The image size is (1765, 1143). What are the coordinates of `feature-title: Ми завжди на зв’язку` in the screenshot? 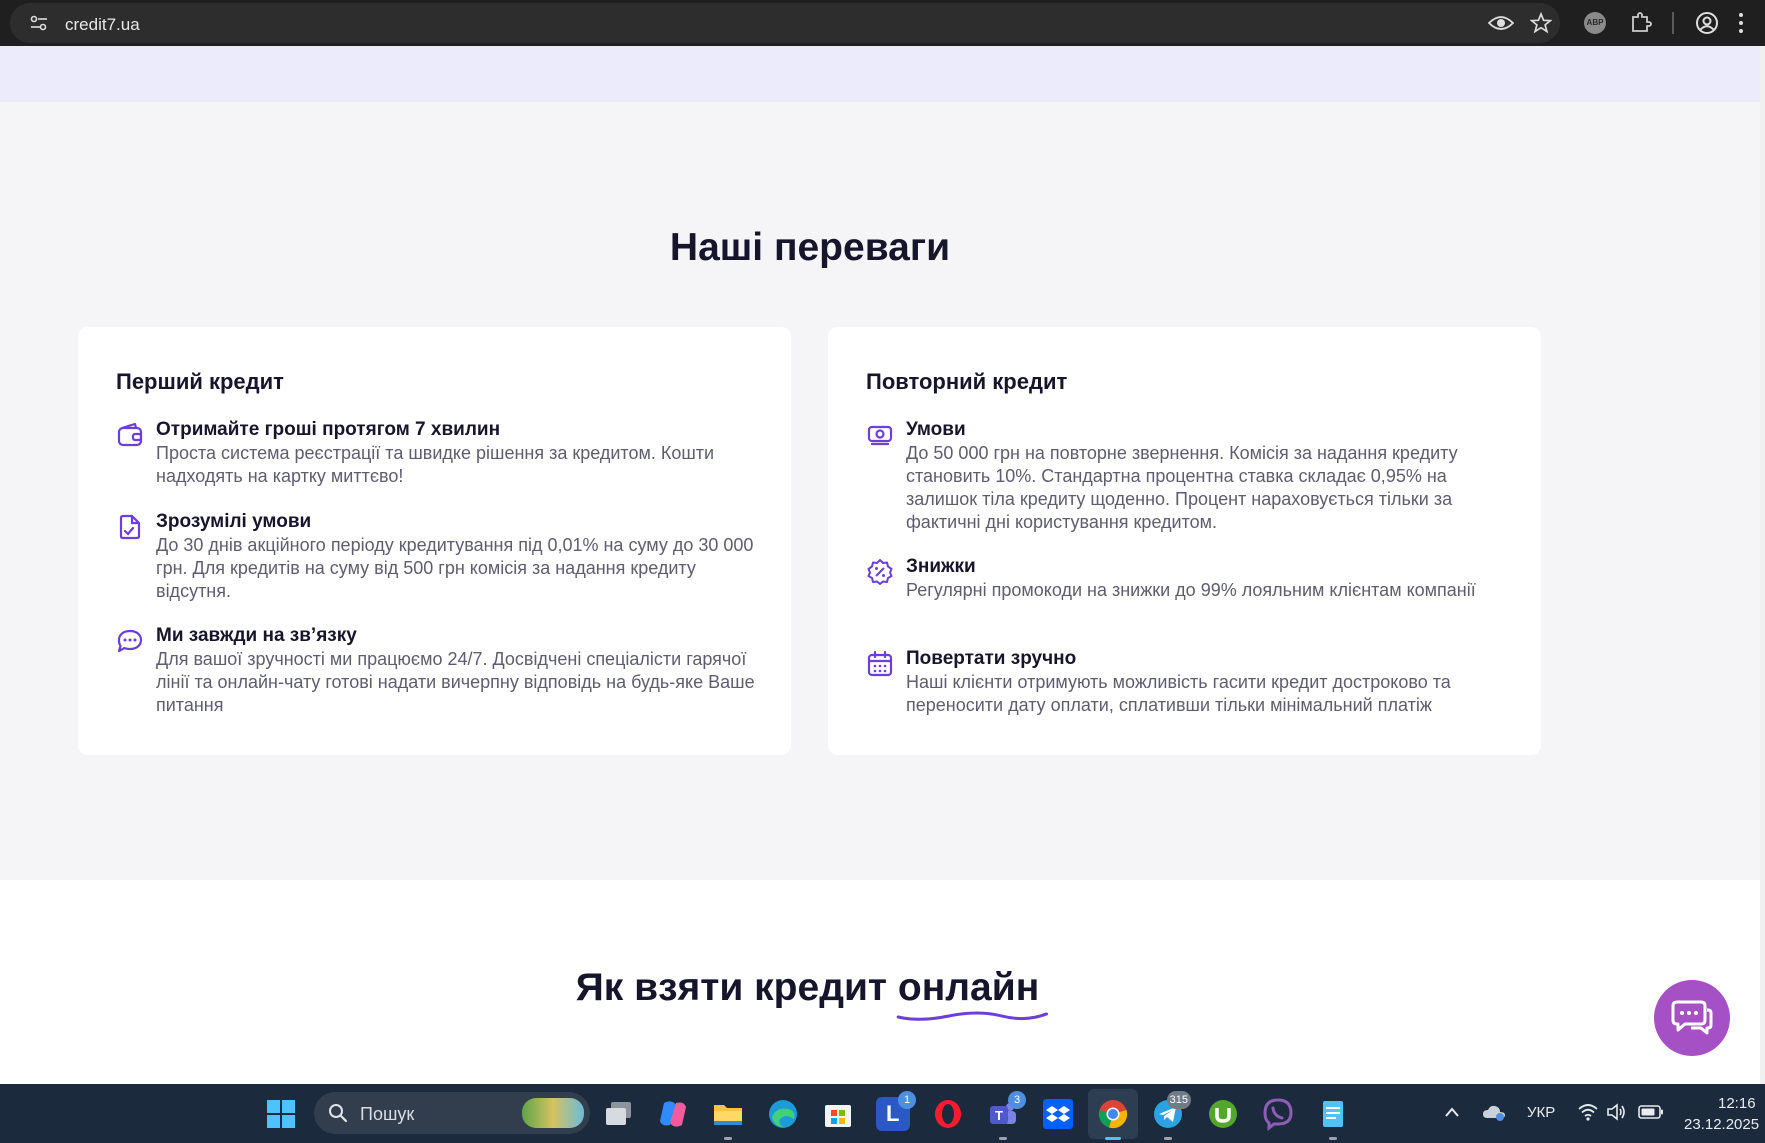 It's located at (256, 635).